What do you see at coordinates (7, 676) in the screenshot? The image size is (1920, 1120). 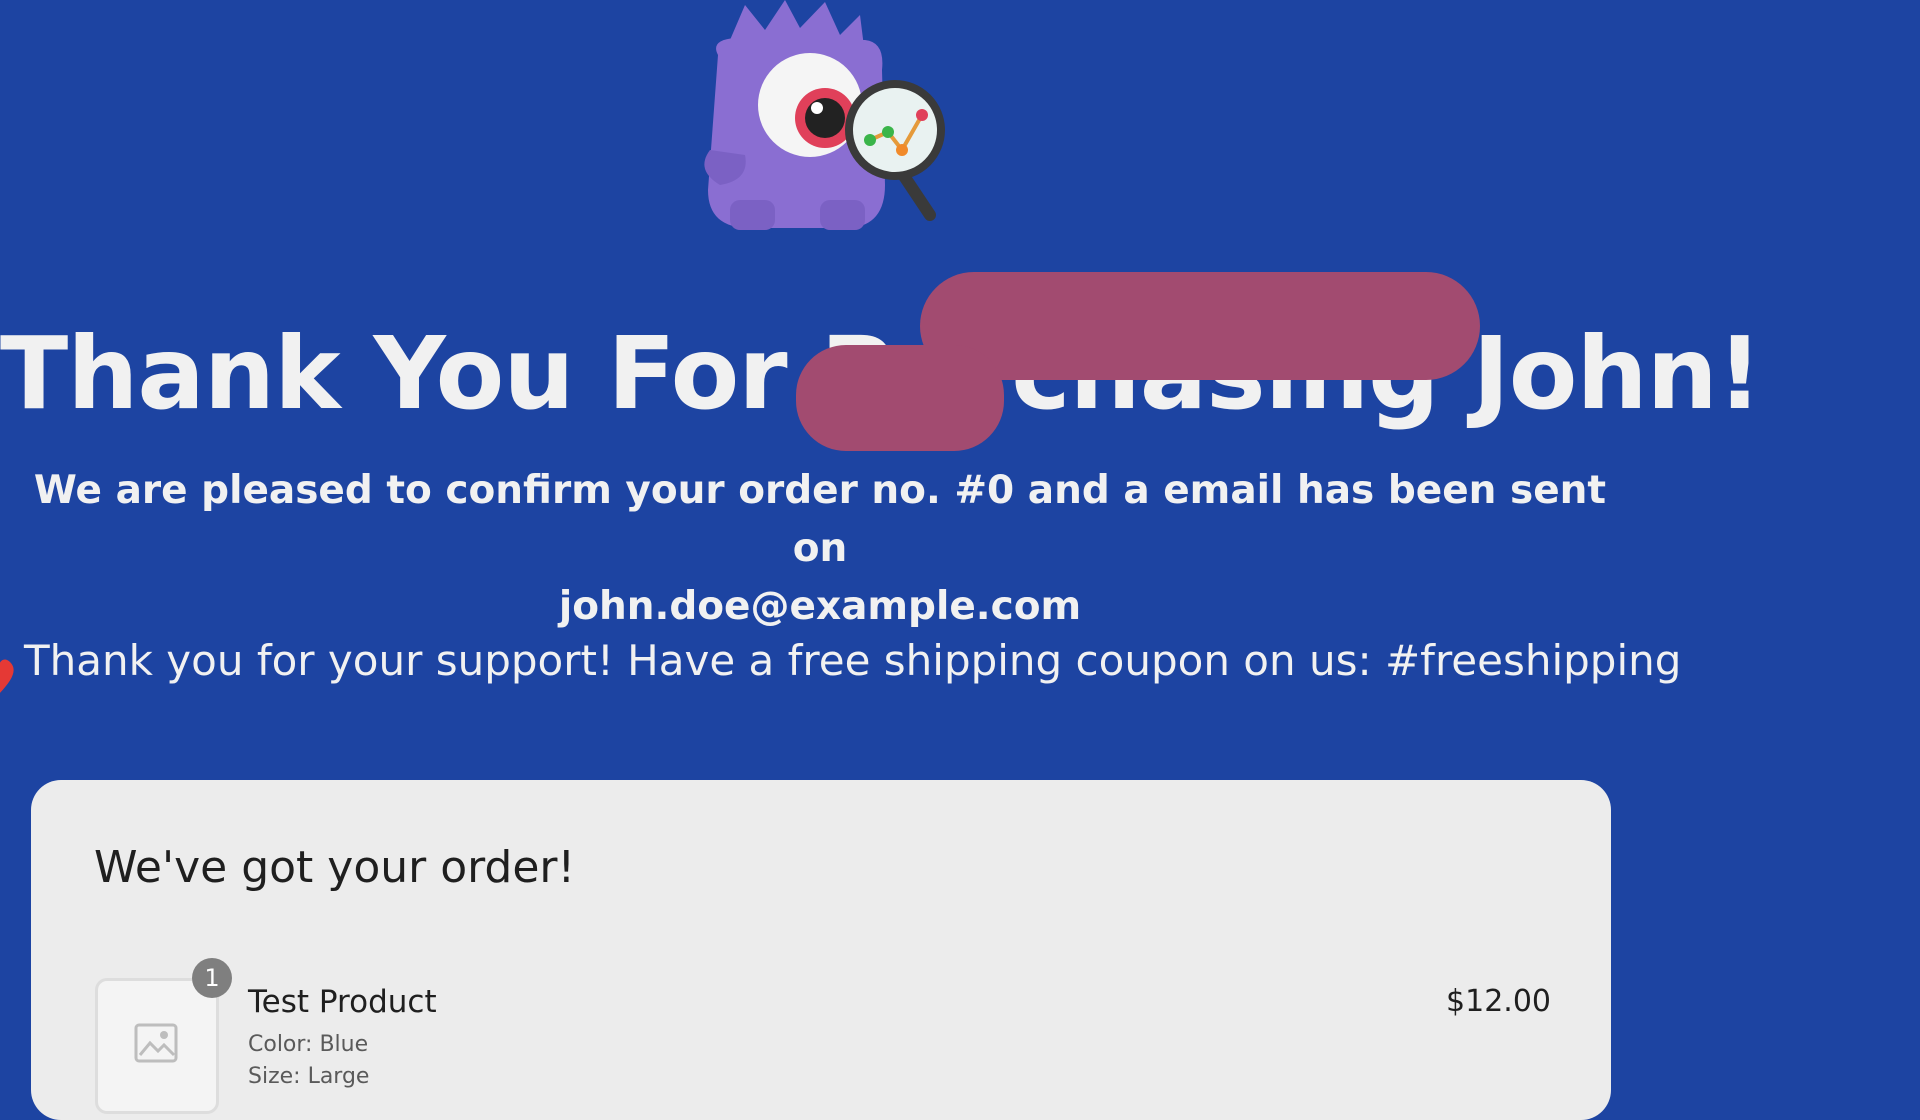 I see `heart-icon` at bounding box center [7, 676].